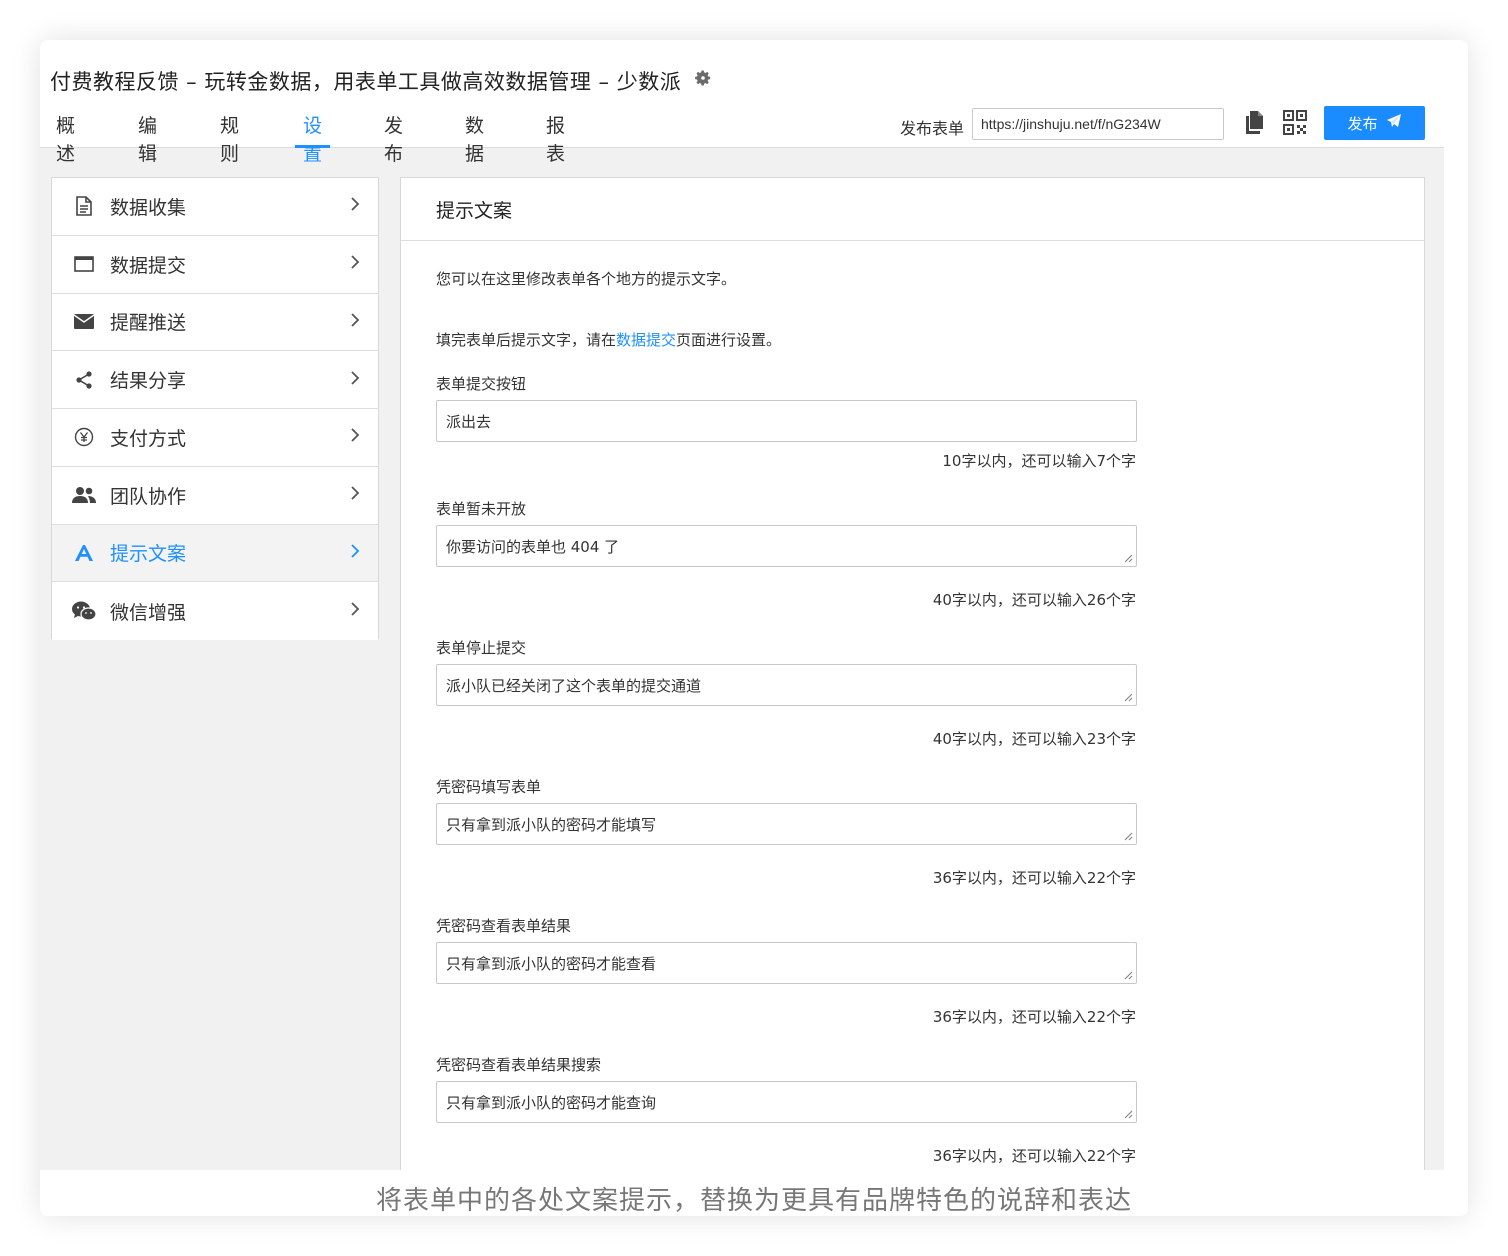  Describe the element at coordinates (313, 138) in the screenshot. I see `tab-settings: 设置` at that location.